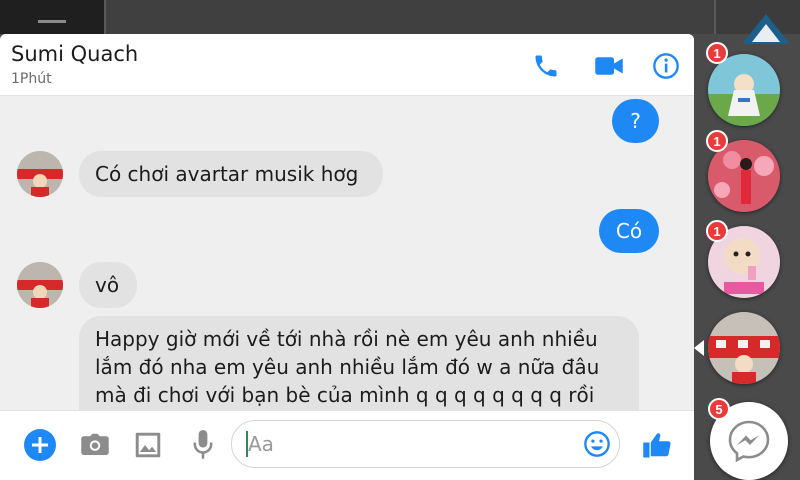 The width and height of the screenshot is (800, 480). I want to click on message-composer, so click(347, 445).